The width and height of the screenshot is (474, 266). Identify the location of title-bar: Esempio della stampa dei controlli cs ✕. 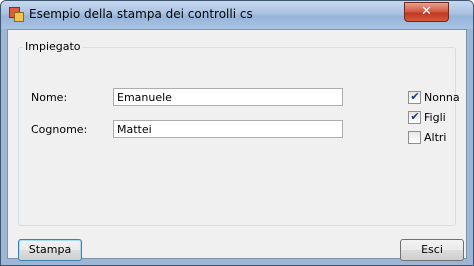
(237, 15).